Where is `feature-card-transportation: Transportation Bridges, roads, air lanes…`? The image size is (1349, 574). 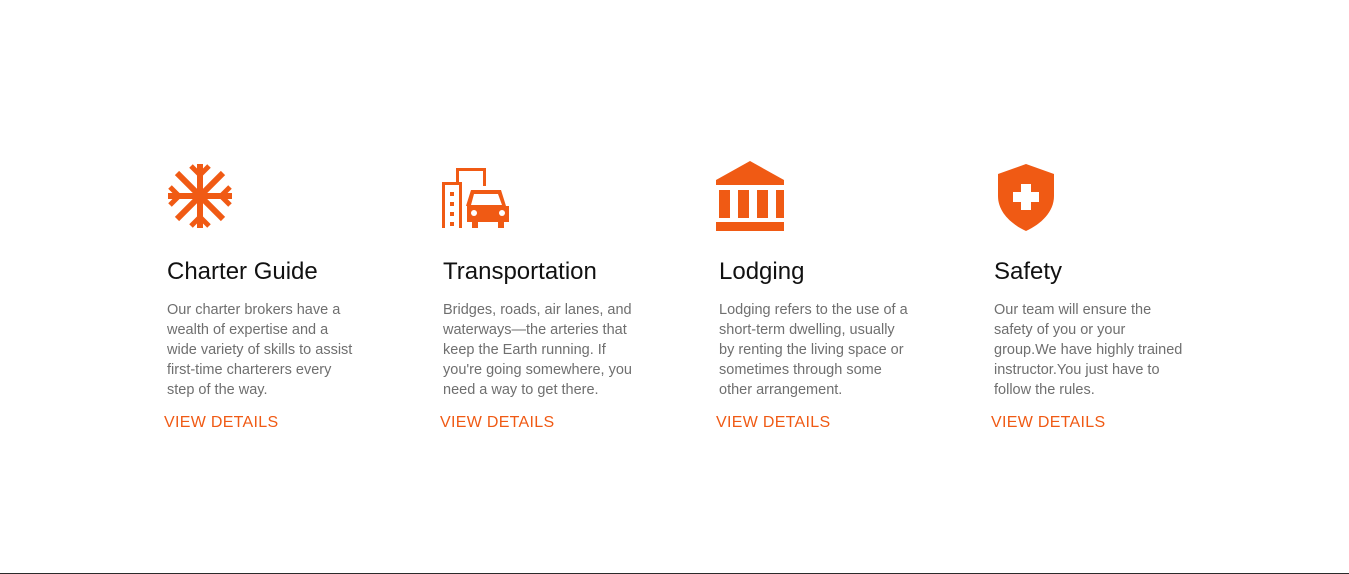
feature-card-transportation: Transportation Bridges, roads, air lanes… is located at coordinates (540, 296).